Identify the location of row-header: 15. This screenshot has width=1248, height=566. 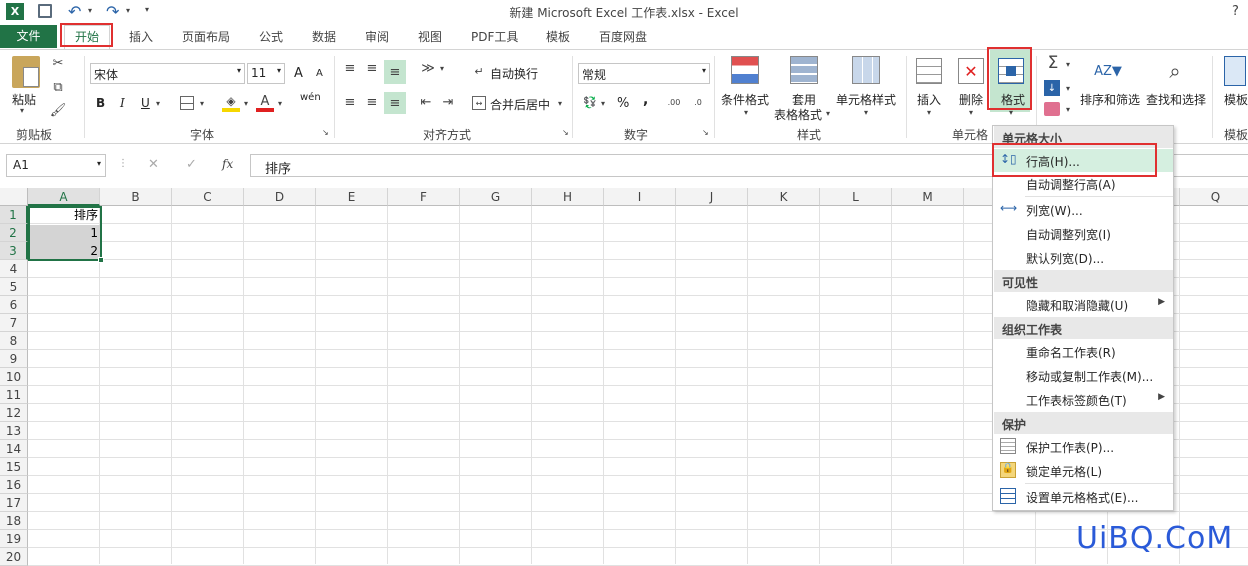
(14, 467).